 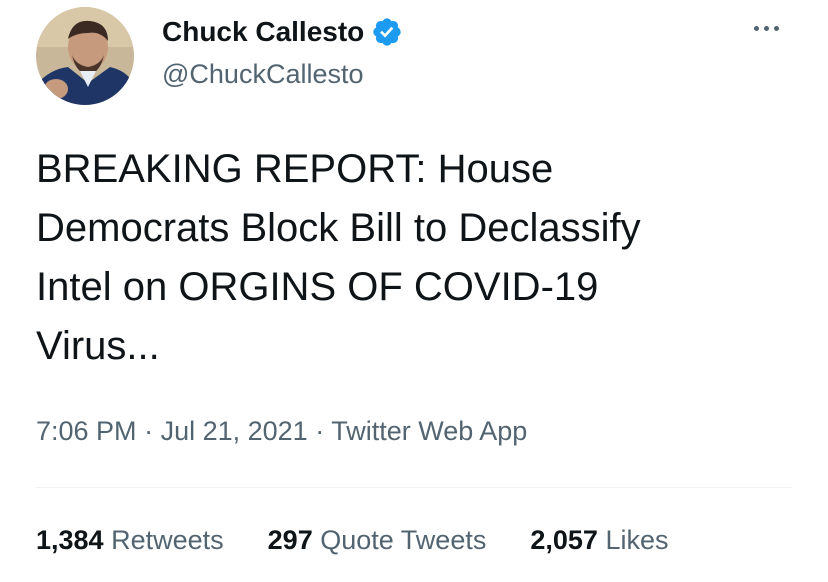 What do you see at coordinates (429, 431) in the screenshot?
I see `tweet-source: Twitter Web App` at bounding box center [429, 431].